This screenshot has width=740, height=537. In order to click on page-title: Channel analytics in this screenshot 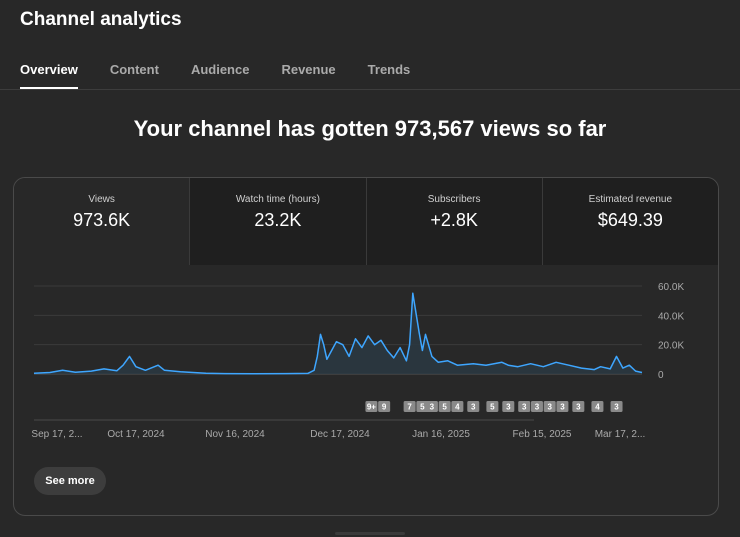, I will do `click(101, 19)`.